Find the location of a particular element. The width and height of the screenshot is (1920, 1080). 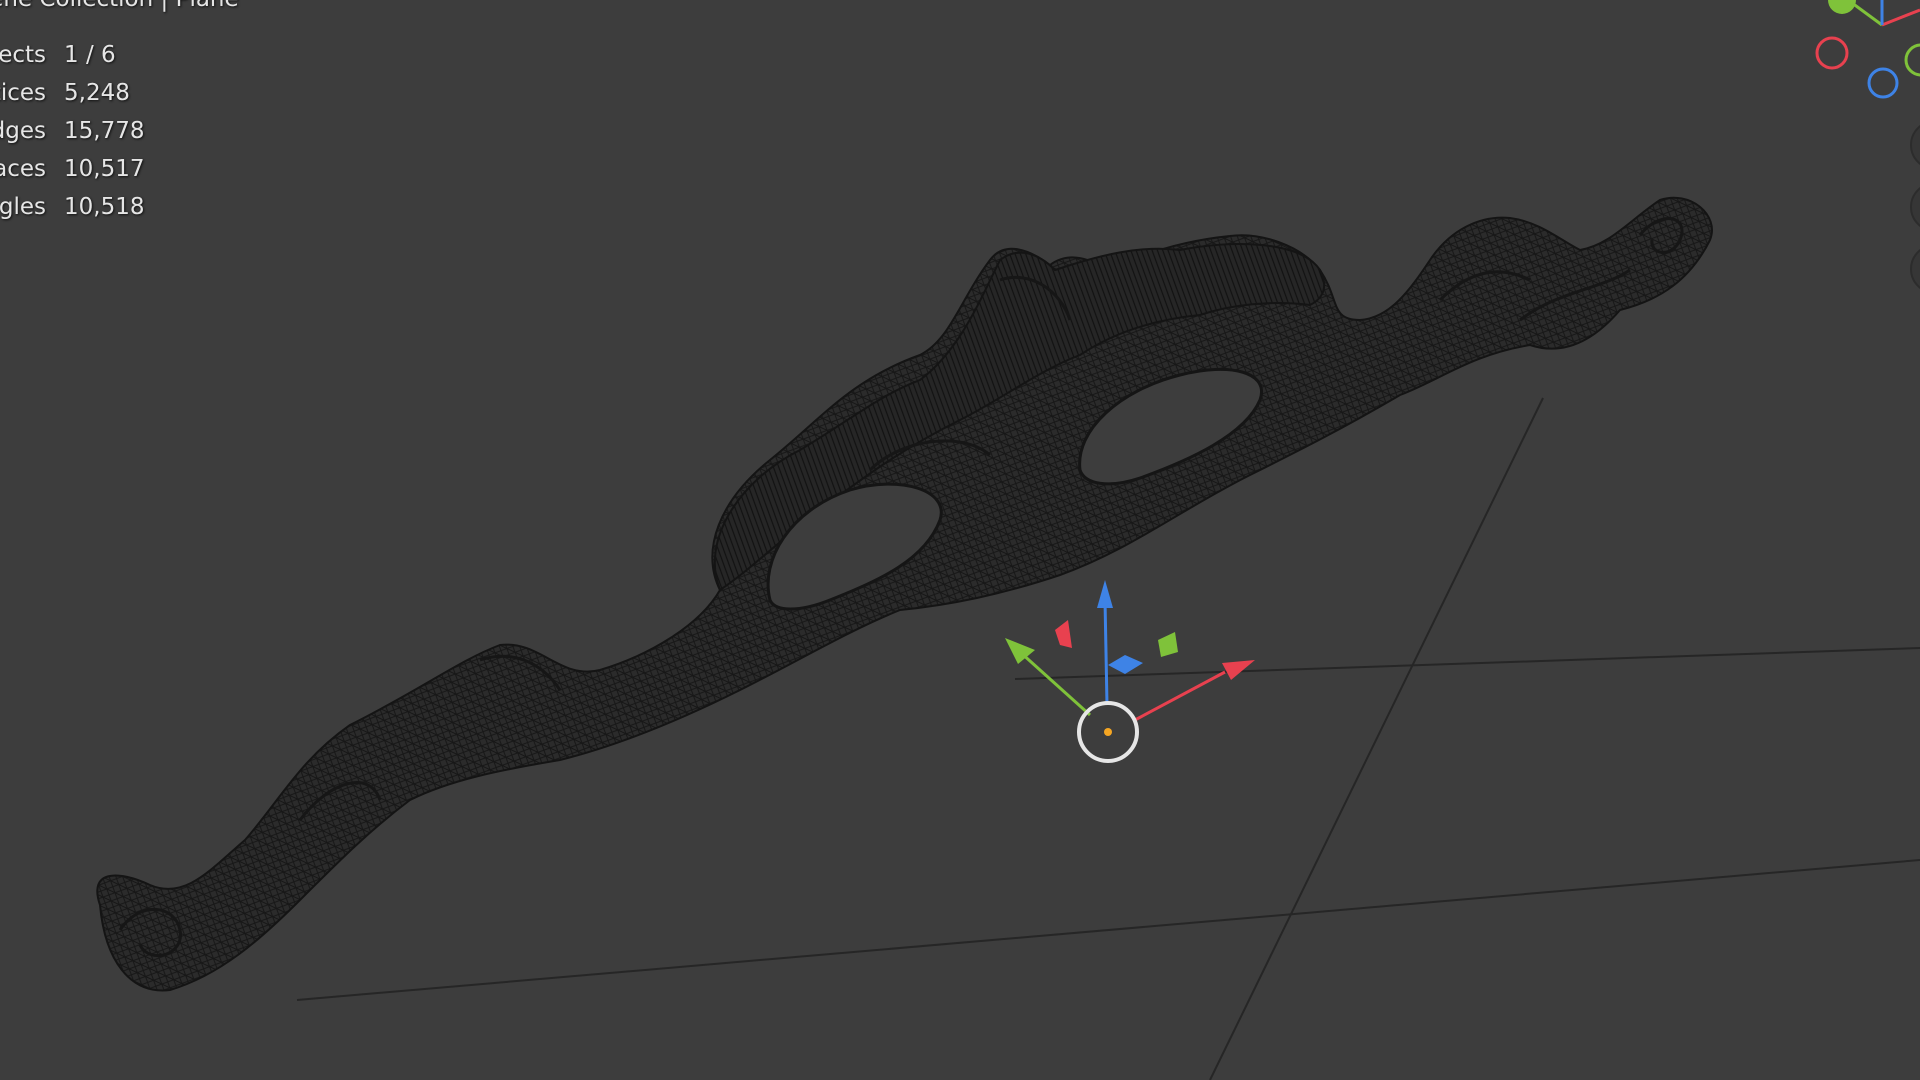

transform-move-gizmo is located at coordinates (1130, 671).